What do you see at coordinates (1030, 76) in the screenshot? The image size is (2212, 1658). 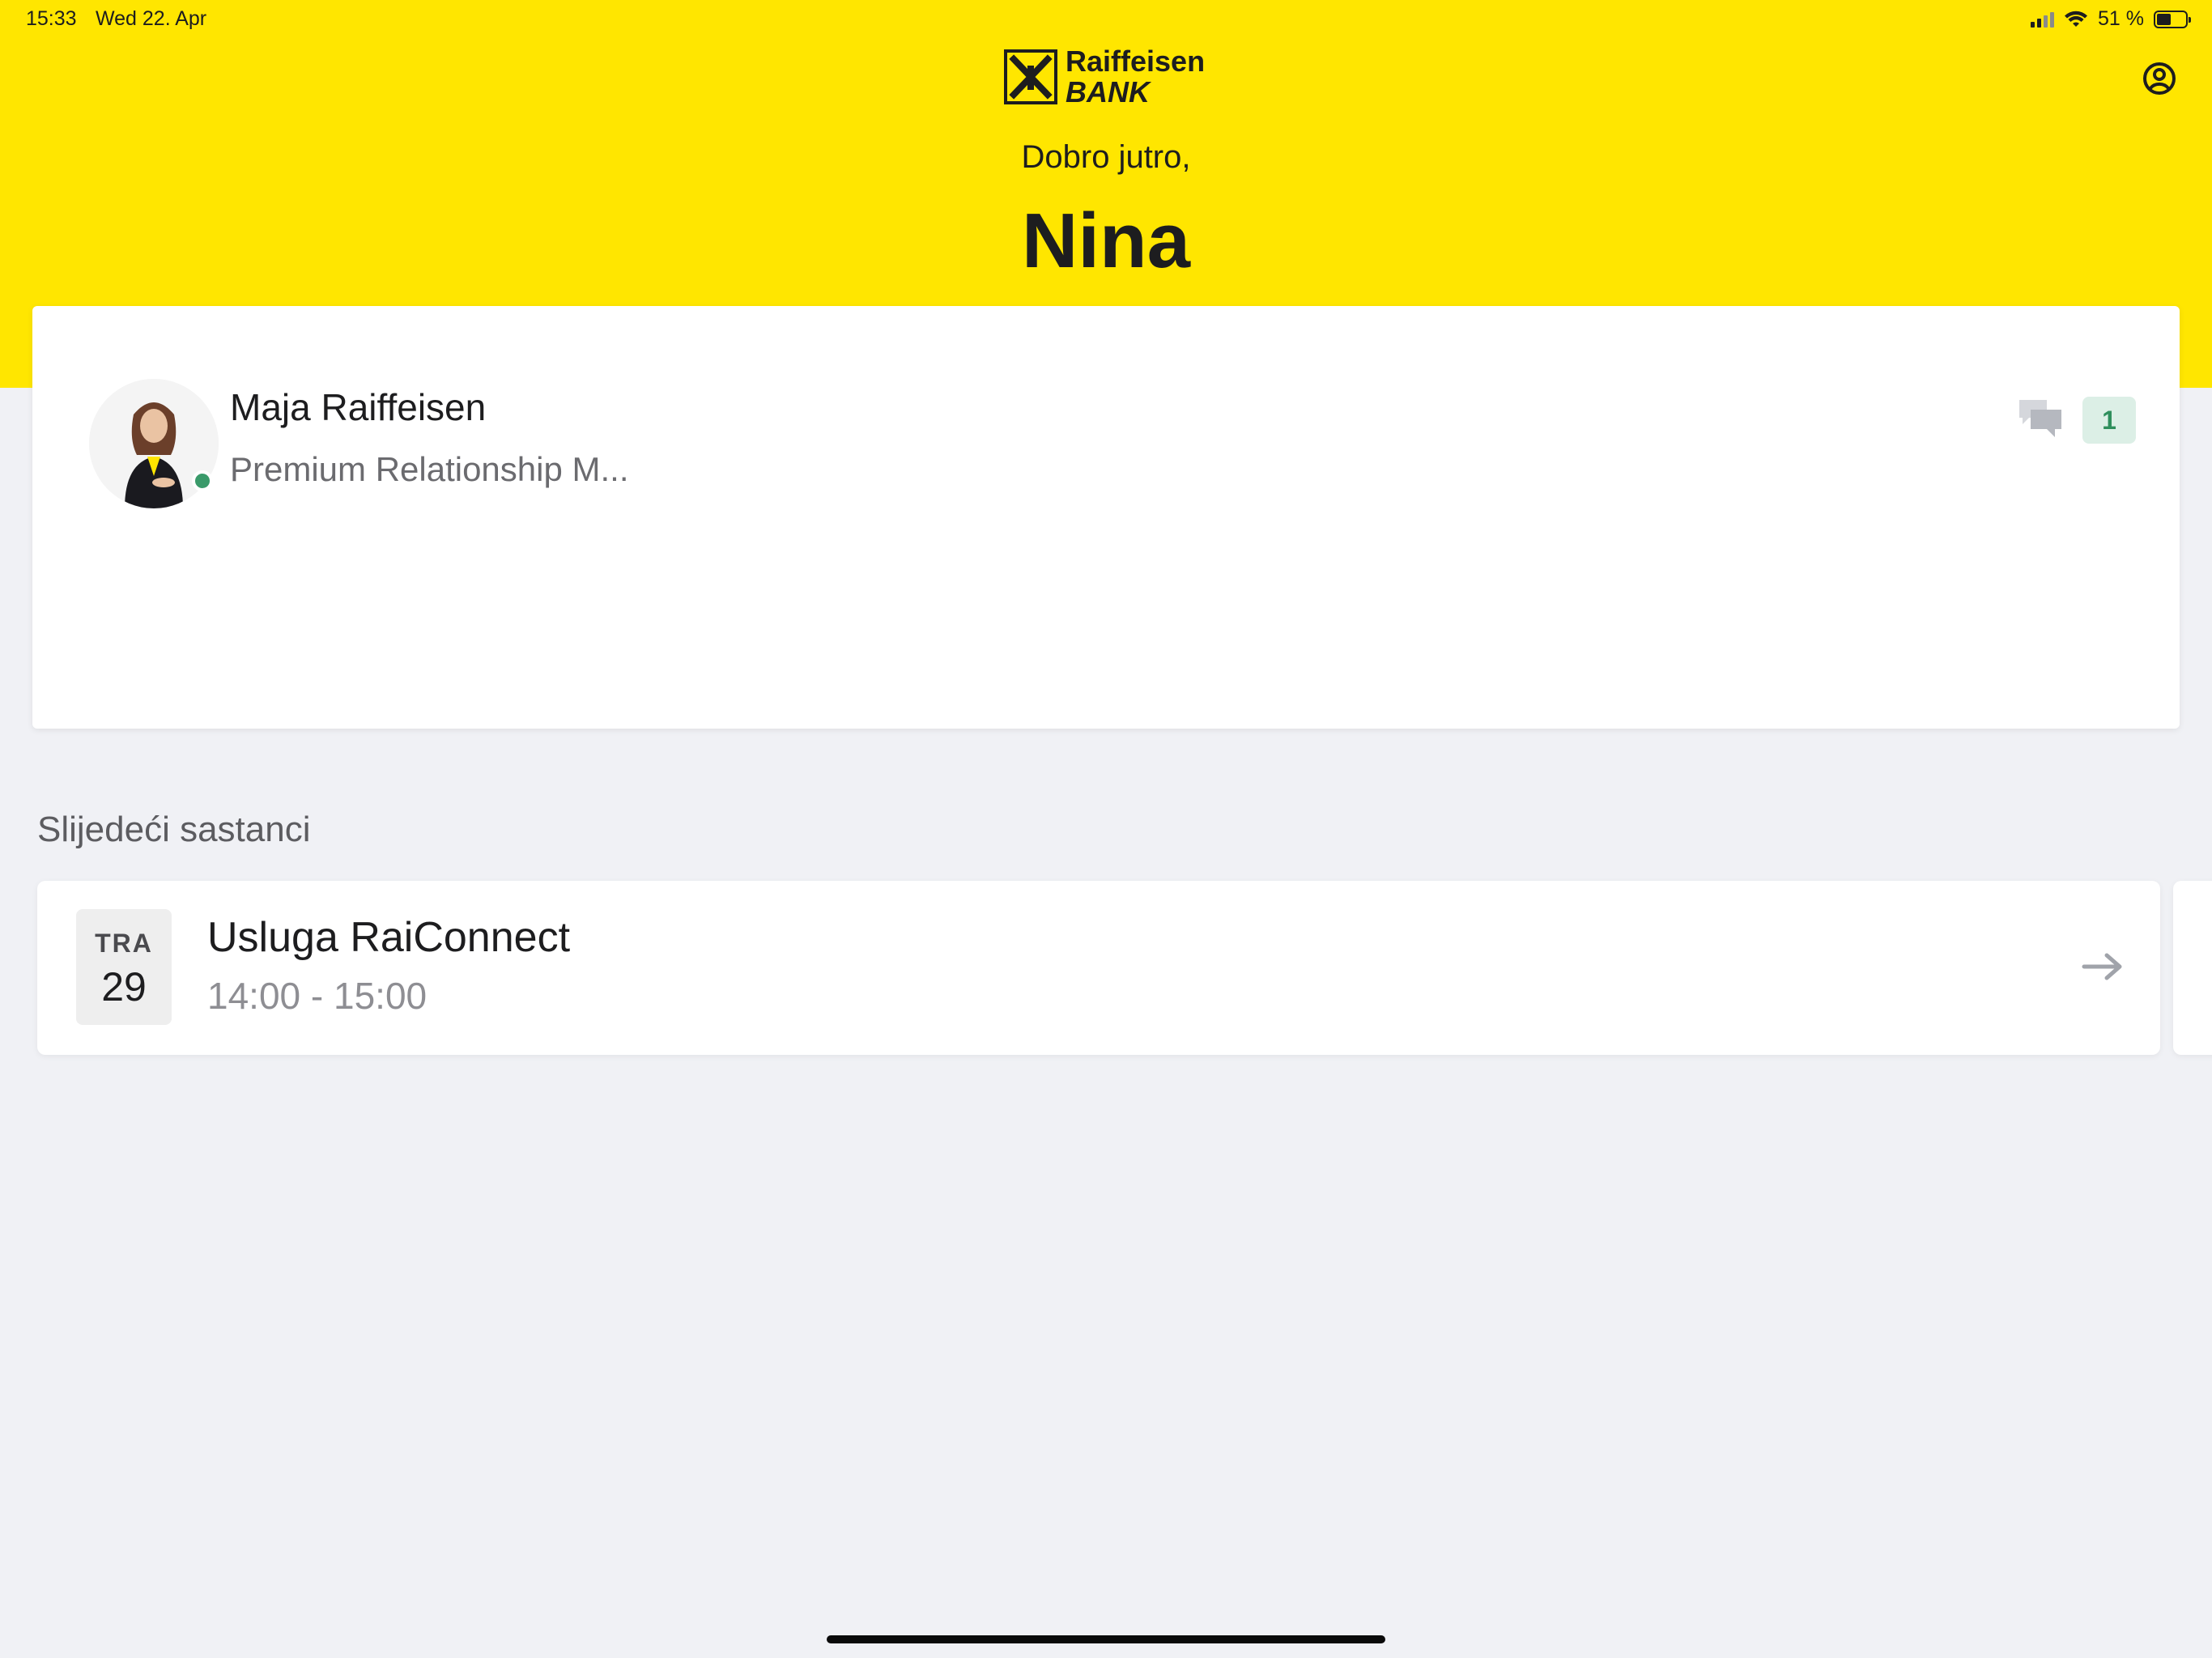 I see `raiffeisen-gable-icon` at bounding box center [1030, 76].